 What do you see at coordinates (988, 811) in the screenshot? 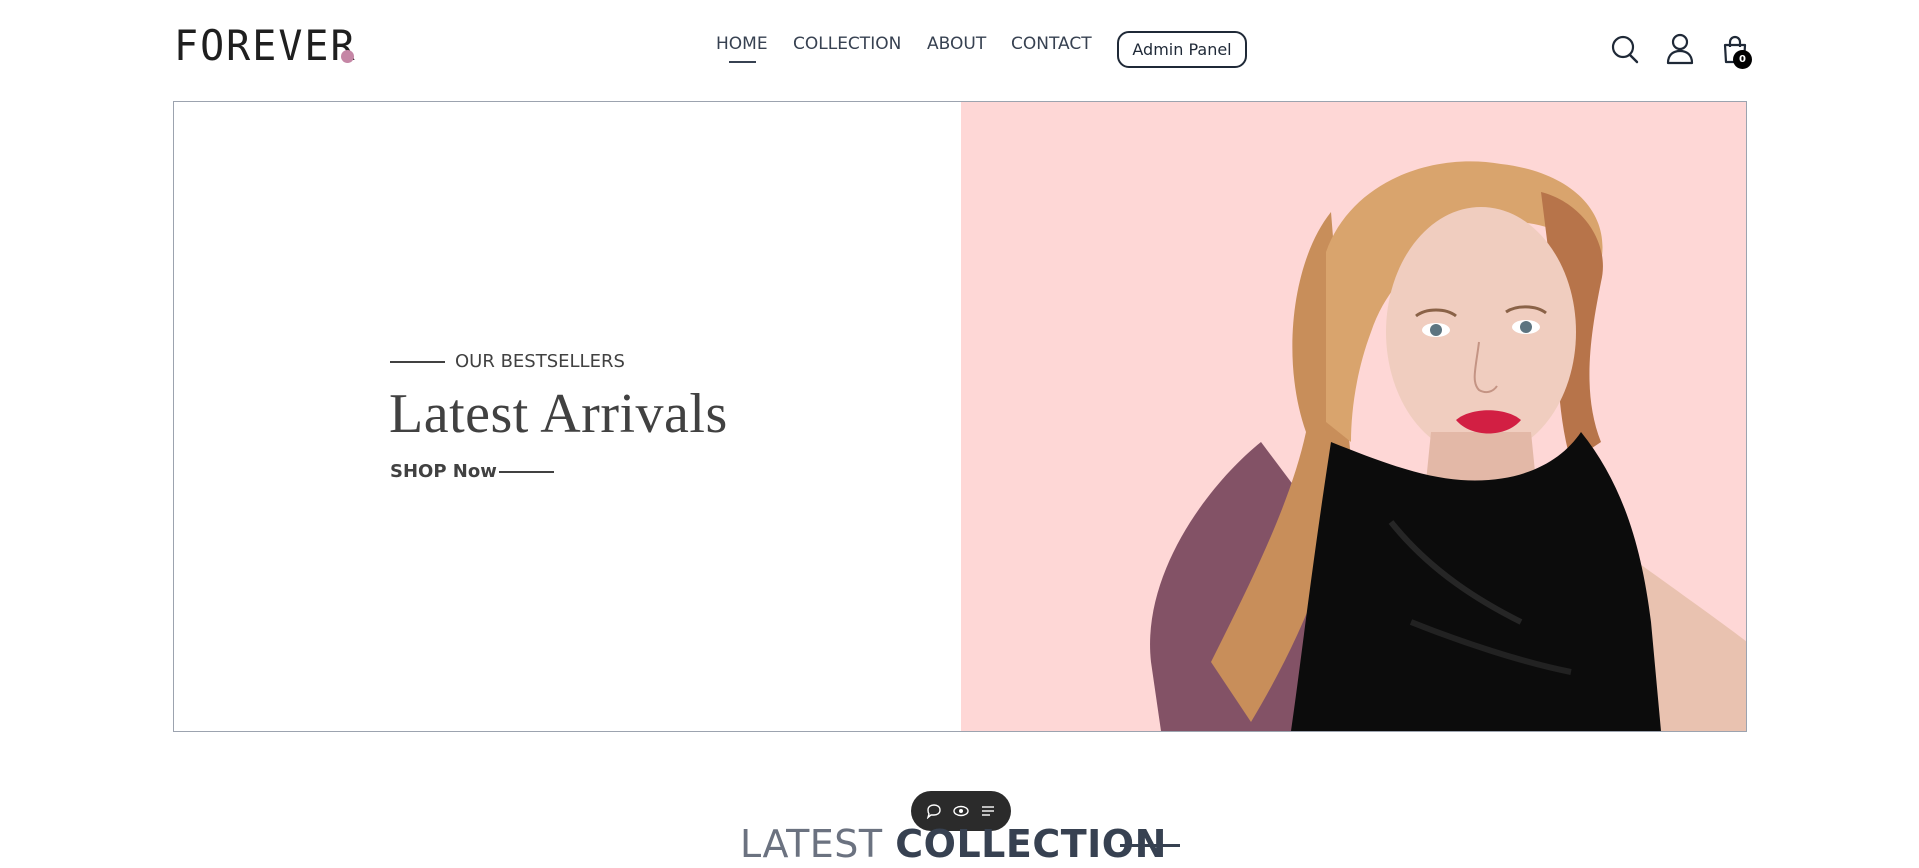
I see `list-icon` at bounding box center [988, 811].